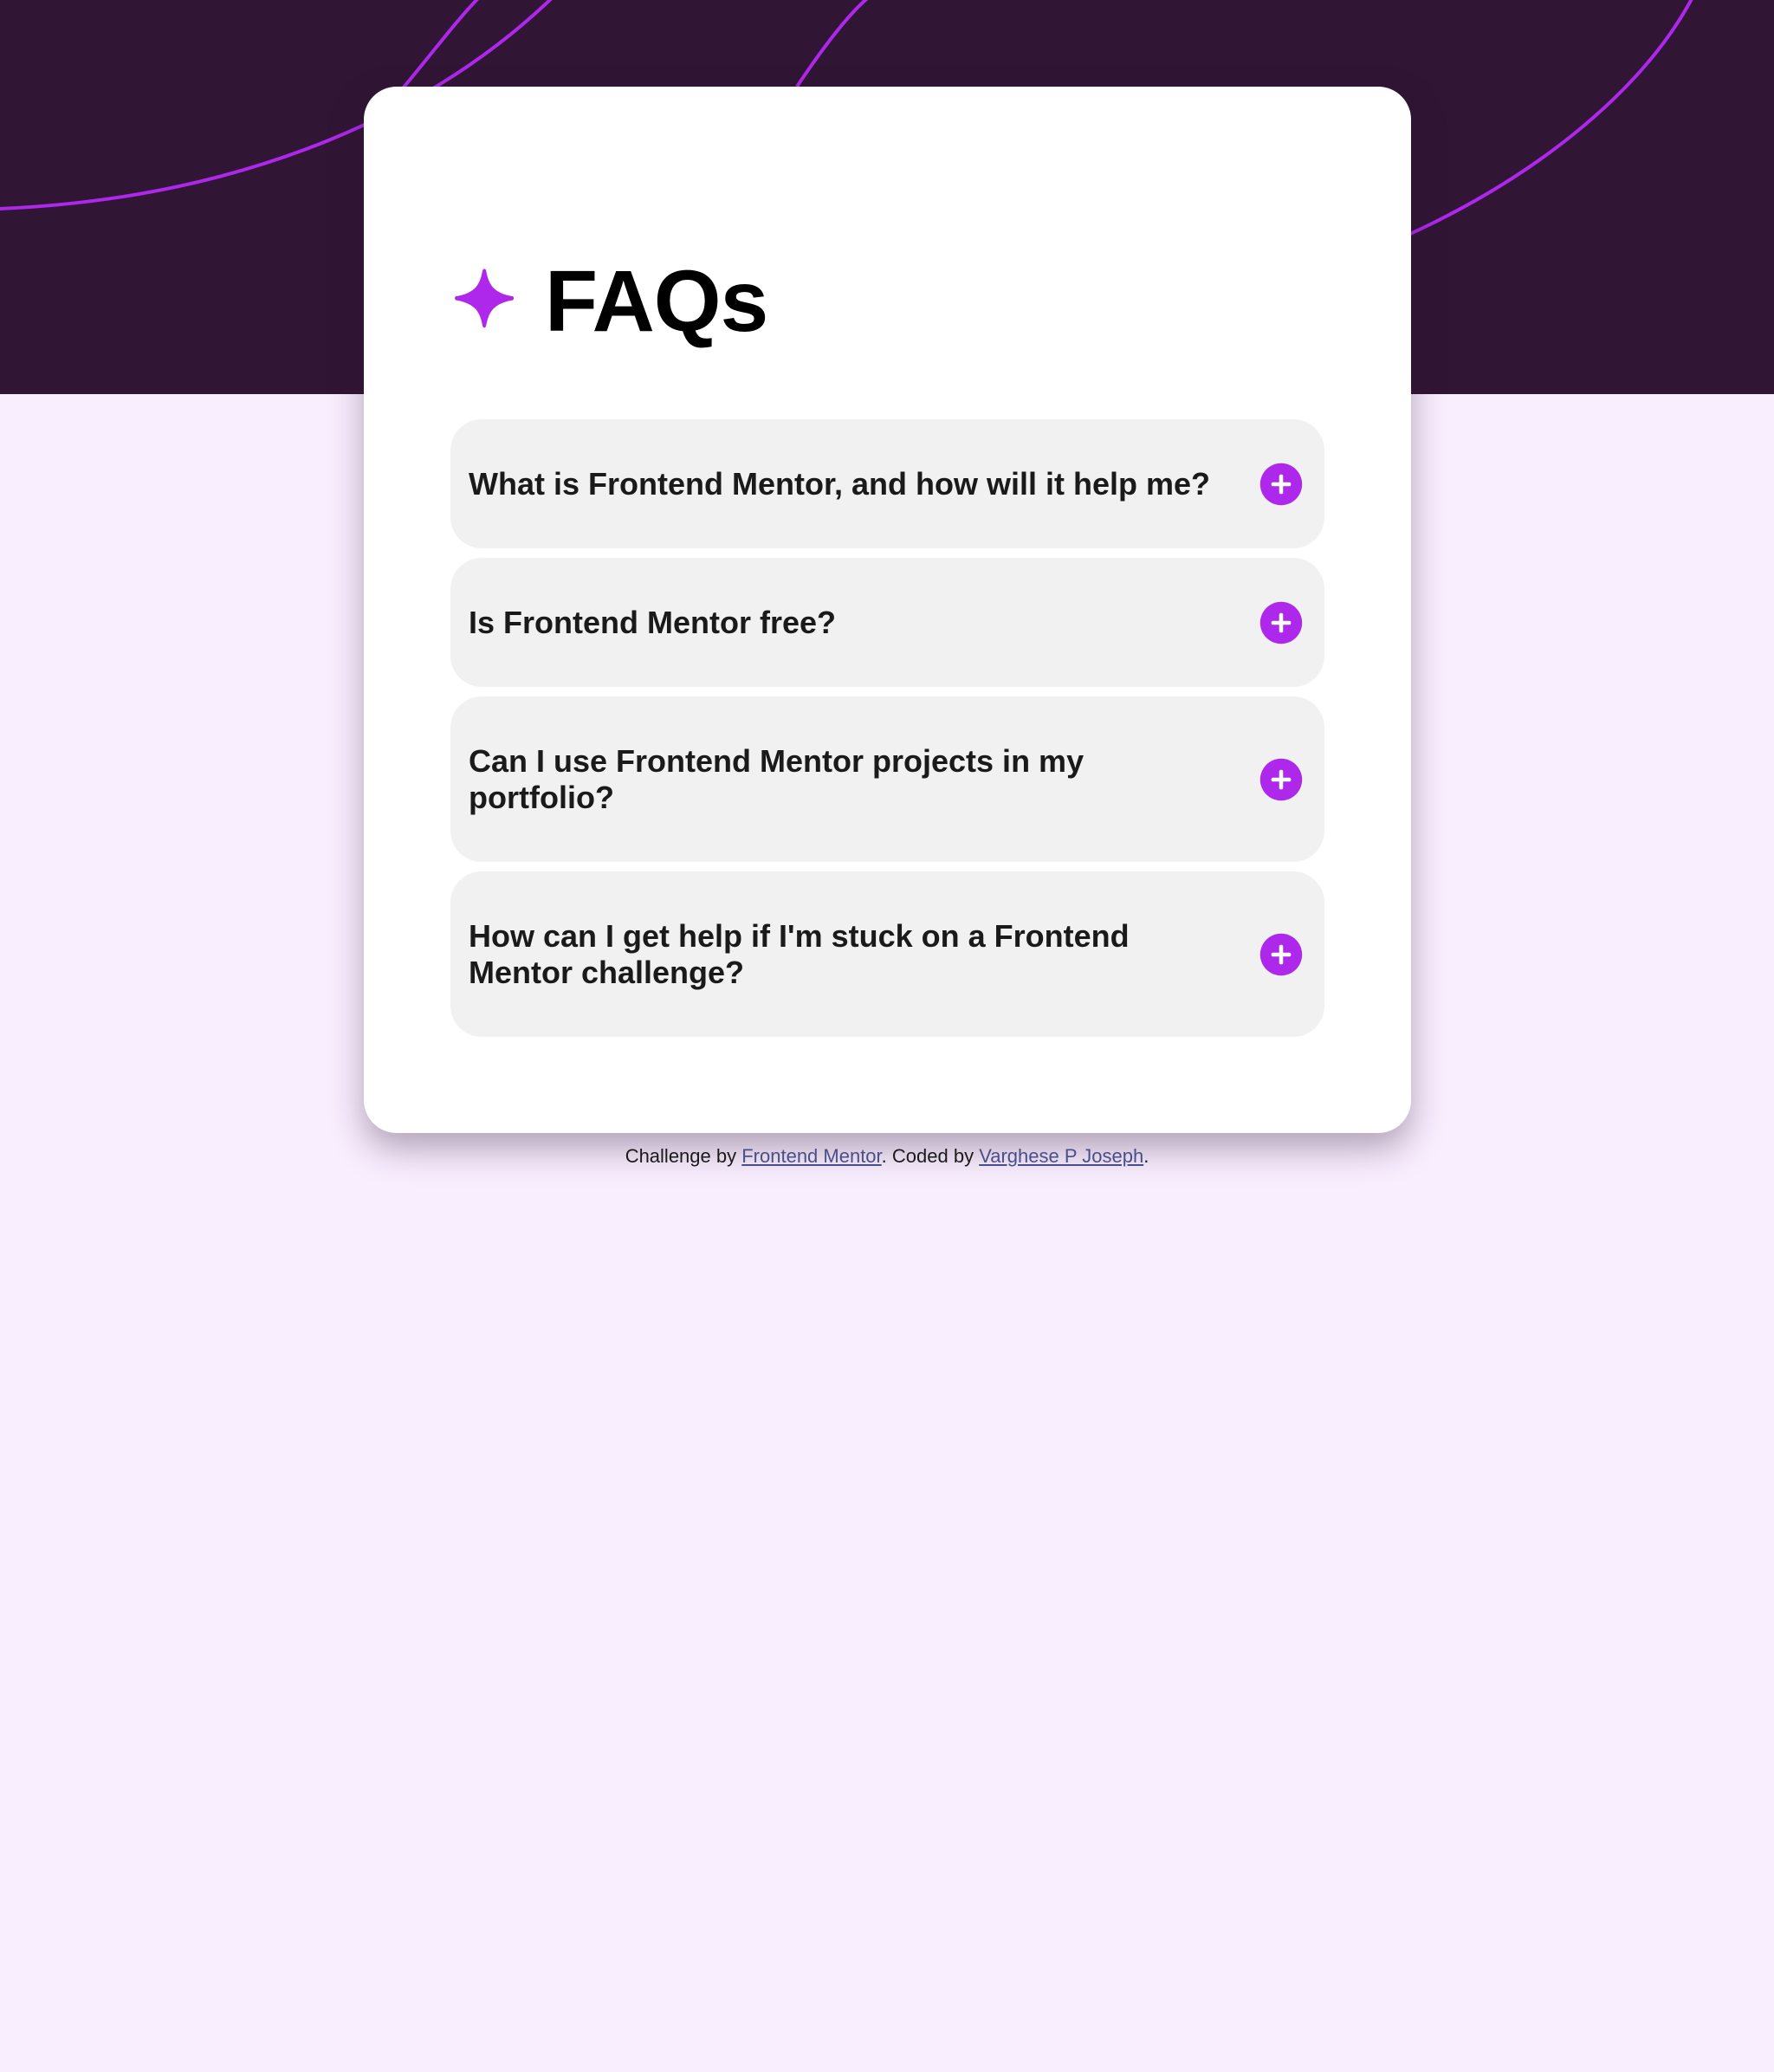 The width and height of the screenshot is (1774, 2072). I want to click on attribution-middle: . Coded by, so click(930, 1156).